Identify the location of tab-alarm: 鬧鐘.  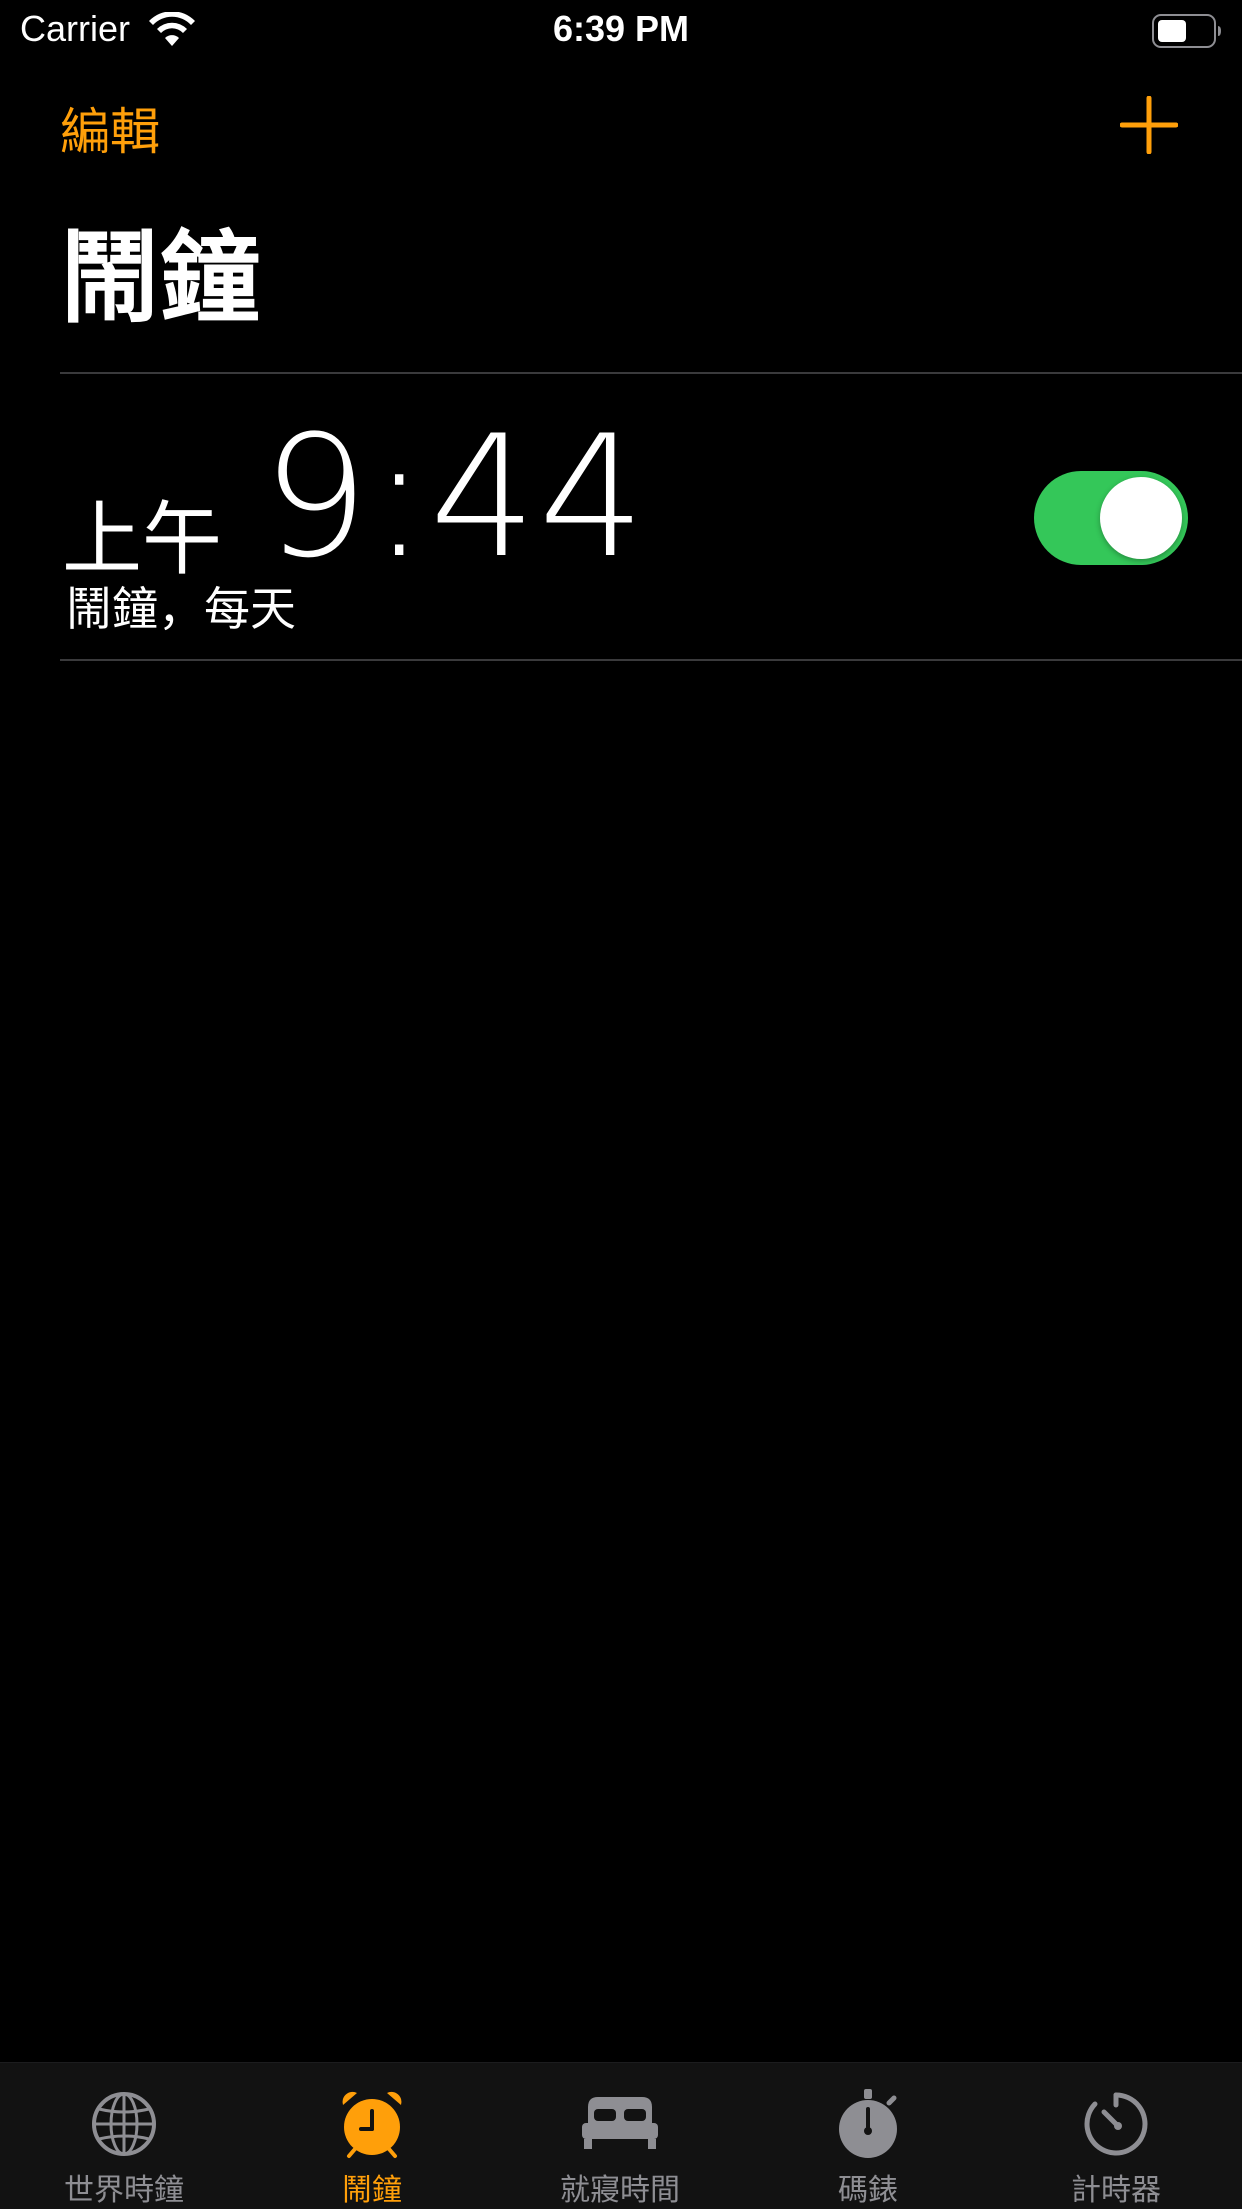
(372, 2136).